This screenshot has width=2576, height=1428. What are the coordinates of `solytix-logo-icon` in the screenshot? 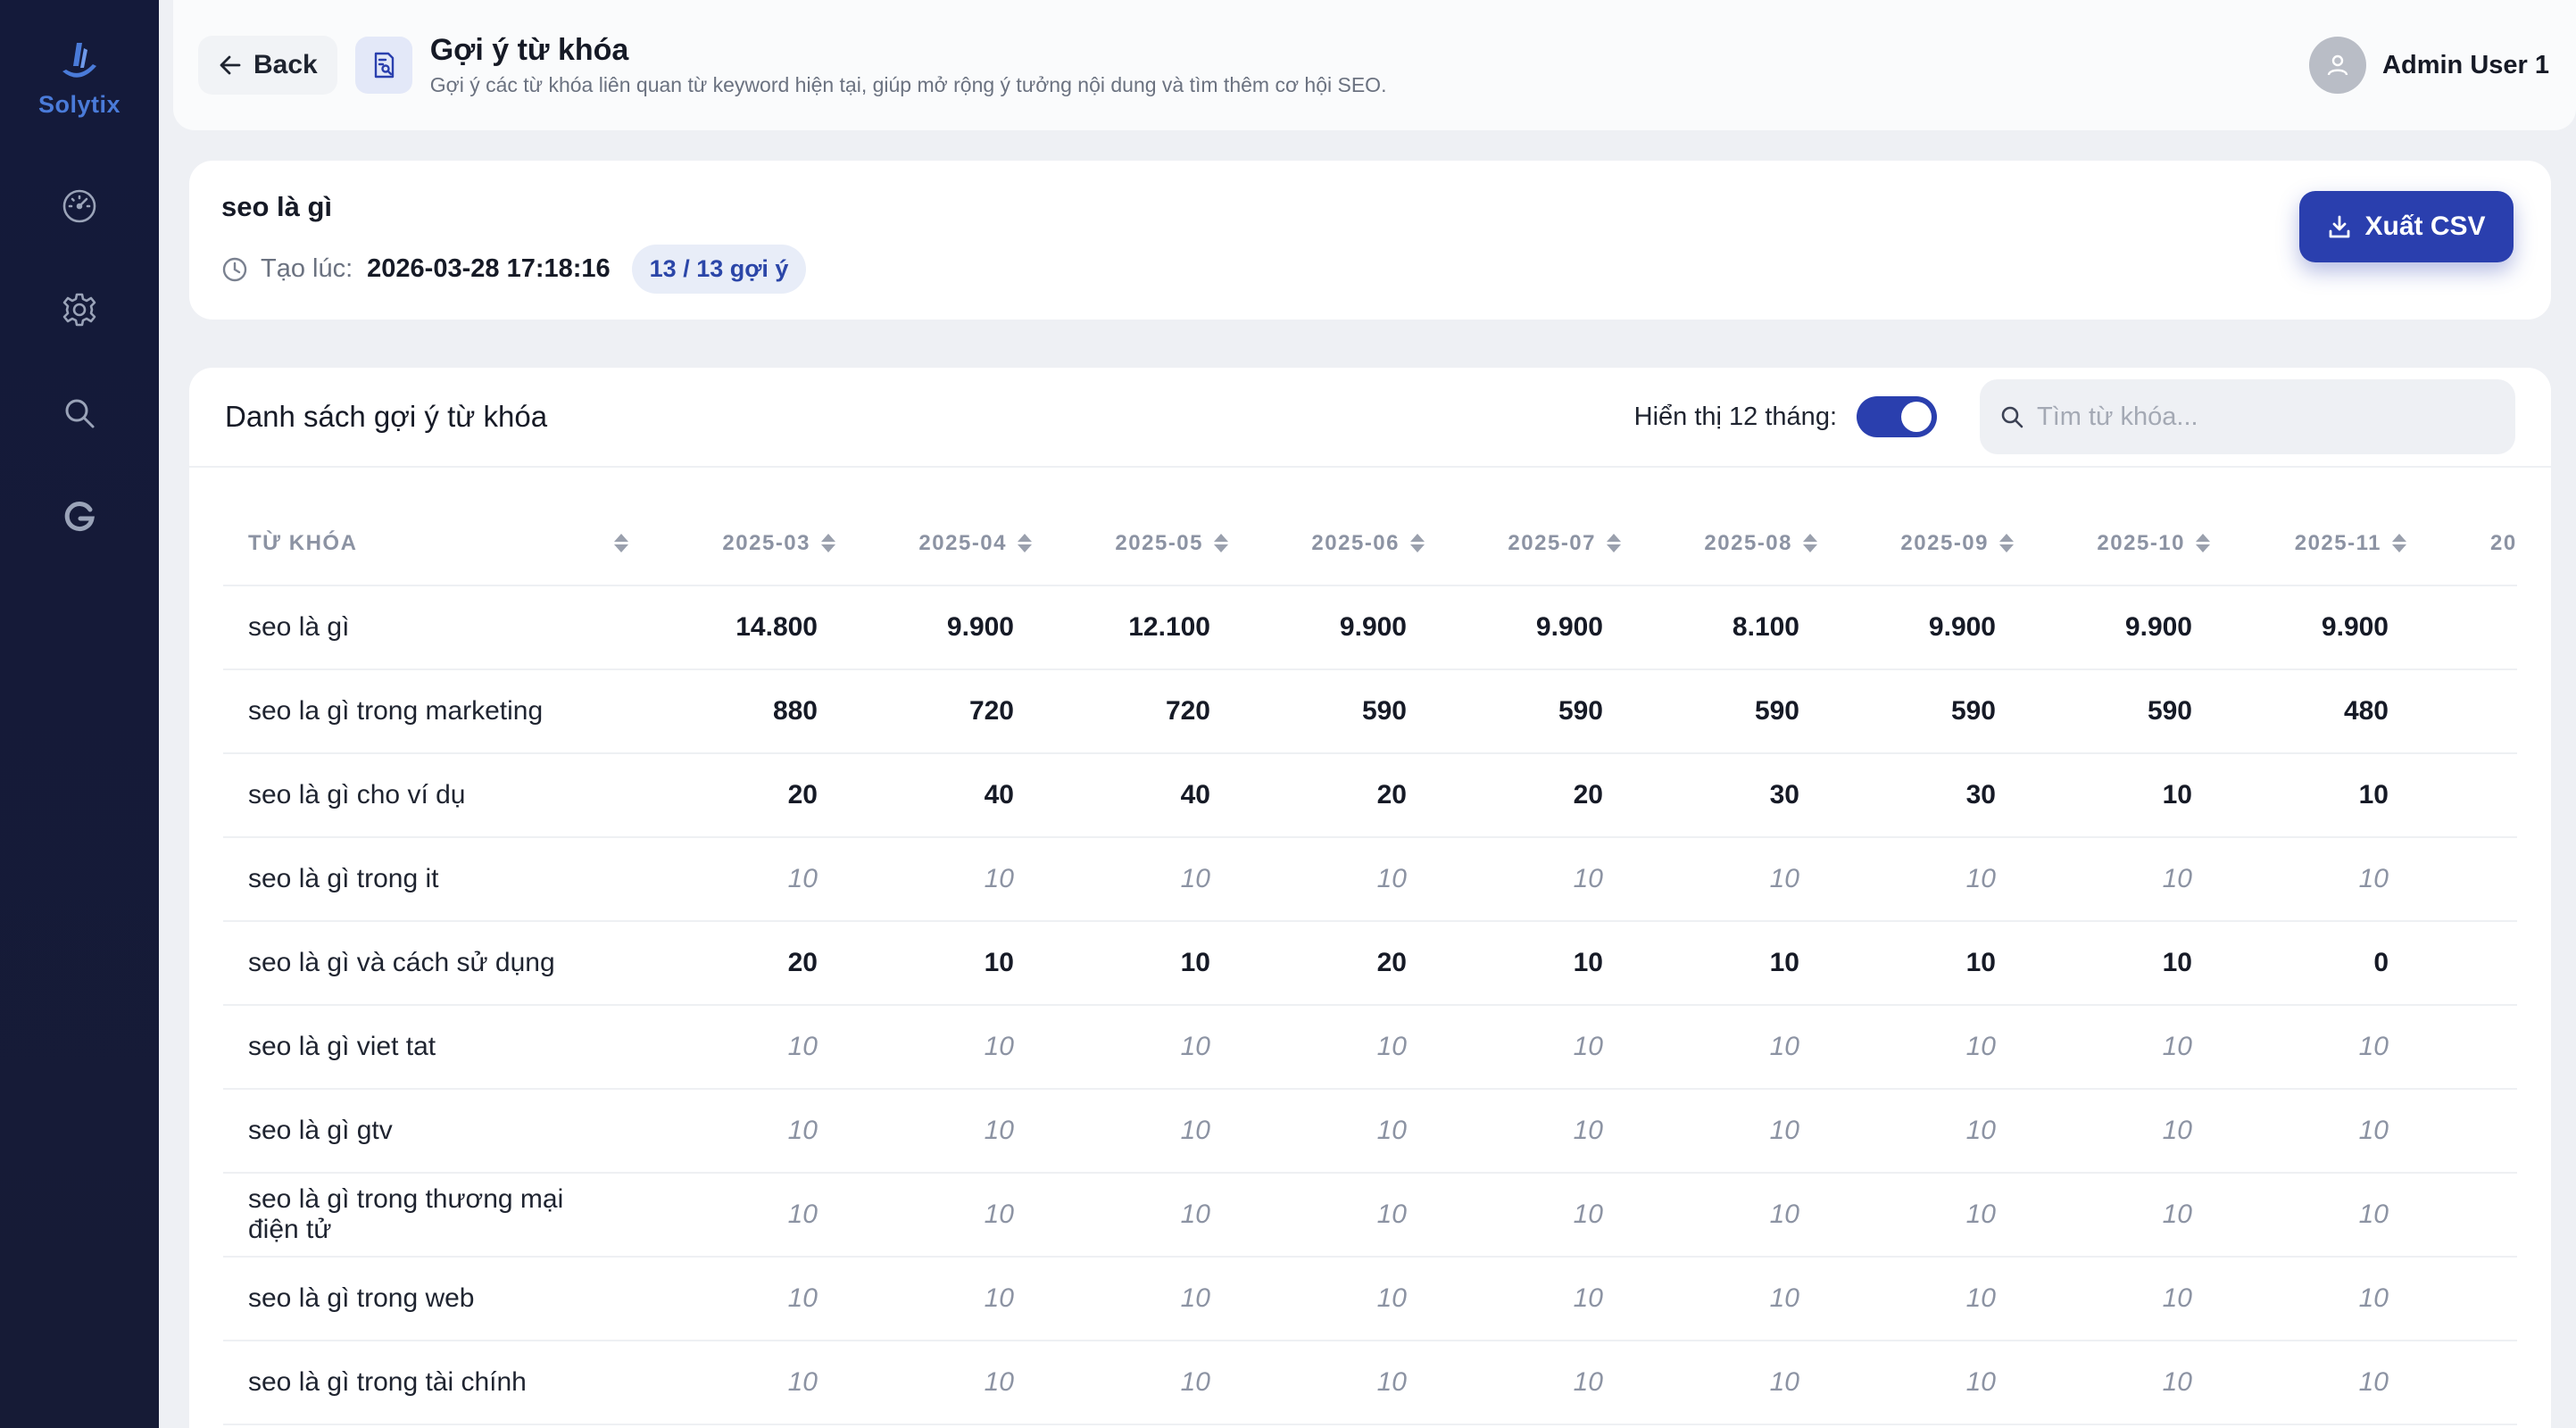 It's located at (79, 60).